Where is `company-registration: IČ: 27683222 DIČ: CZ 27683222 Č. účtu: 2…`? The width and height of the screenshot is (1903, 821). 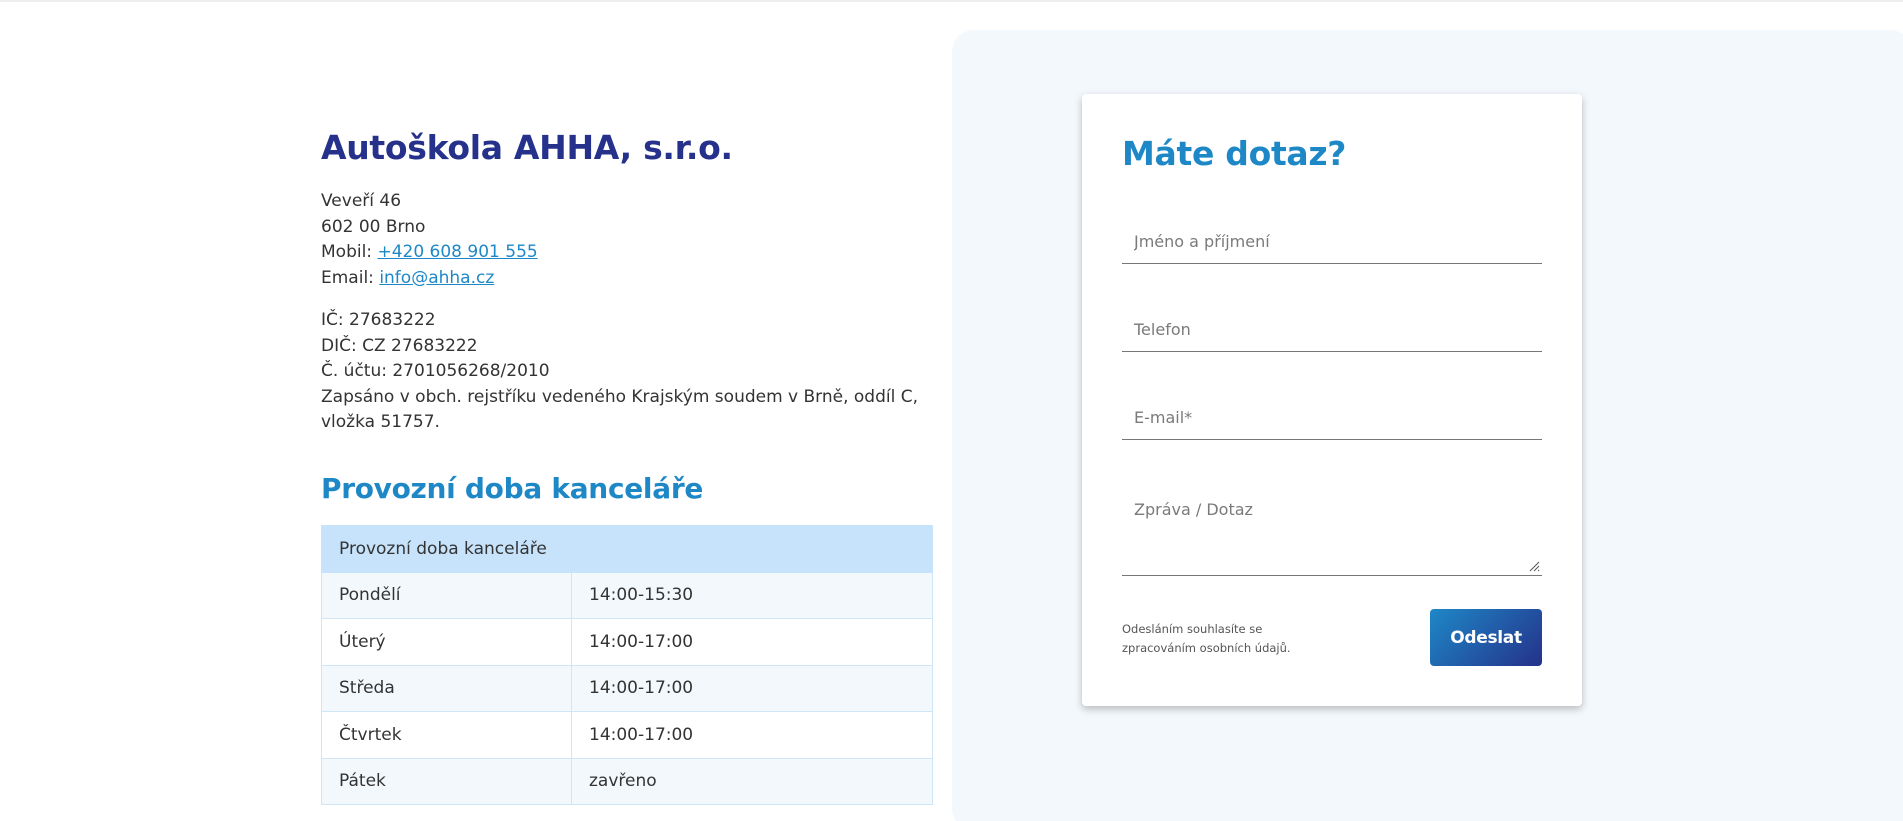 company-registration: IČ: 27683222 DIČ: CZ 27683222 Č. účtu: 2… is located at coordinates (627, 372).